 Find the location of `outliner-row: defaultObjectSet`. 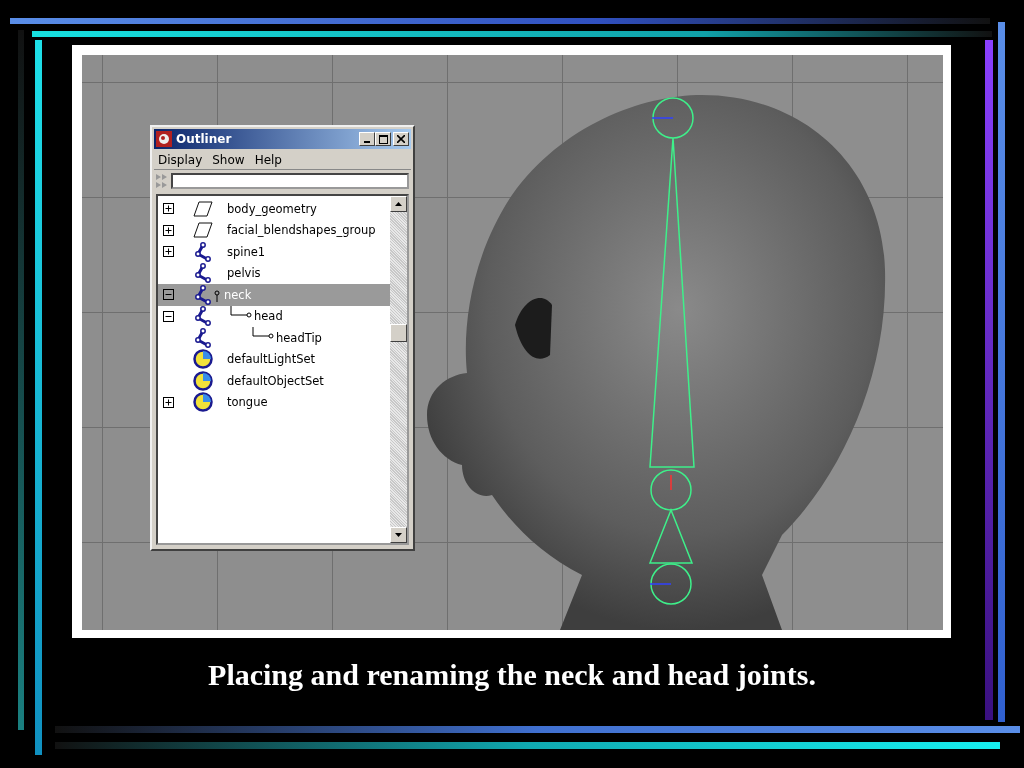

outliner-row: defaultObjectSet is located at coordinates (274, 381).